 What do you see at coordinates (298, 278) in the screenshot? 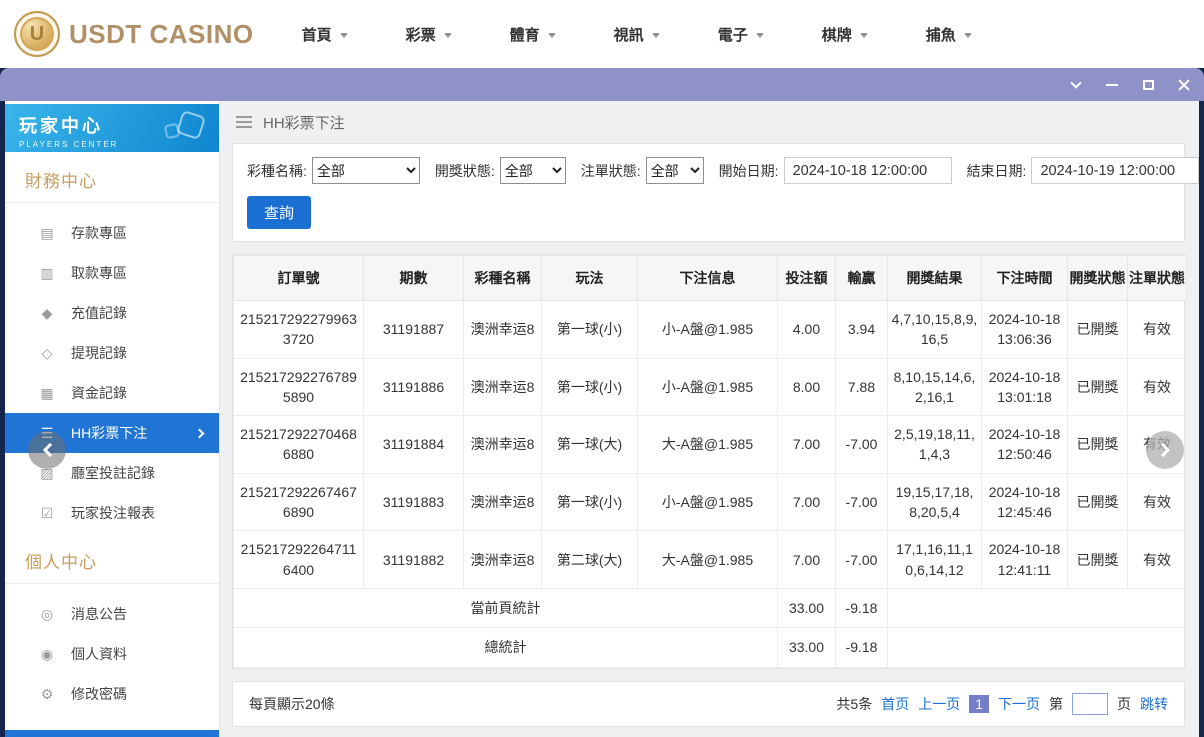
I see `column-header-order: 訂單號` at bounding box center [298, 278].